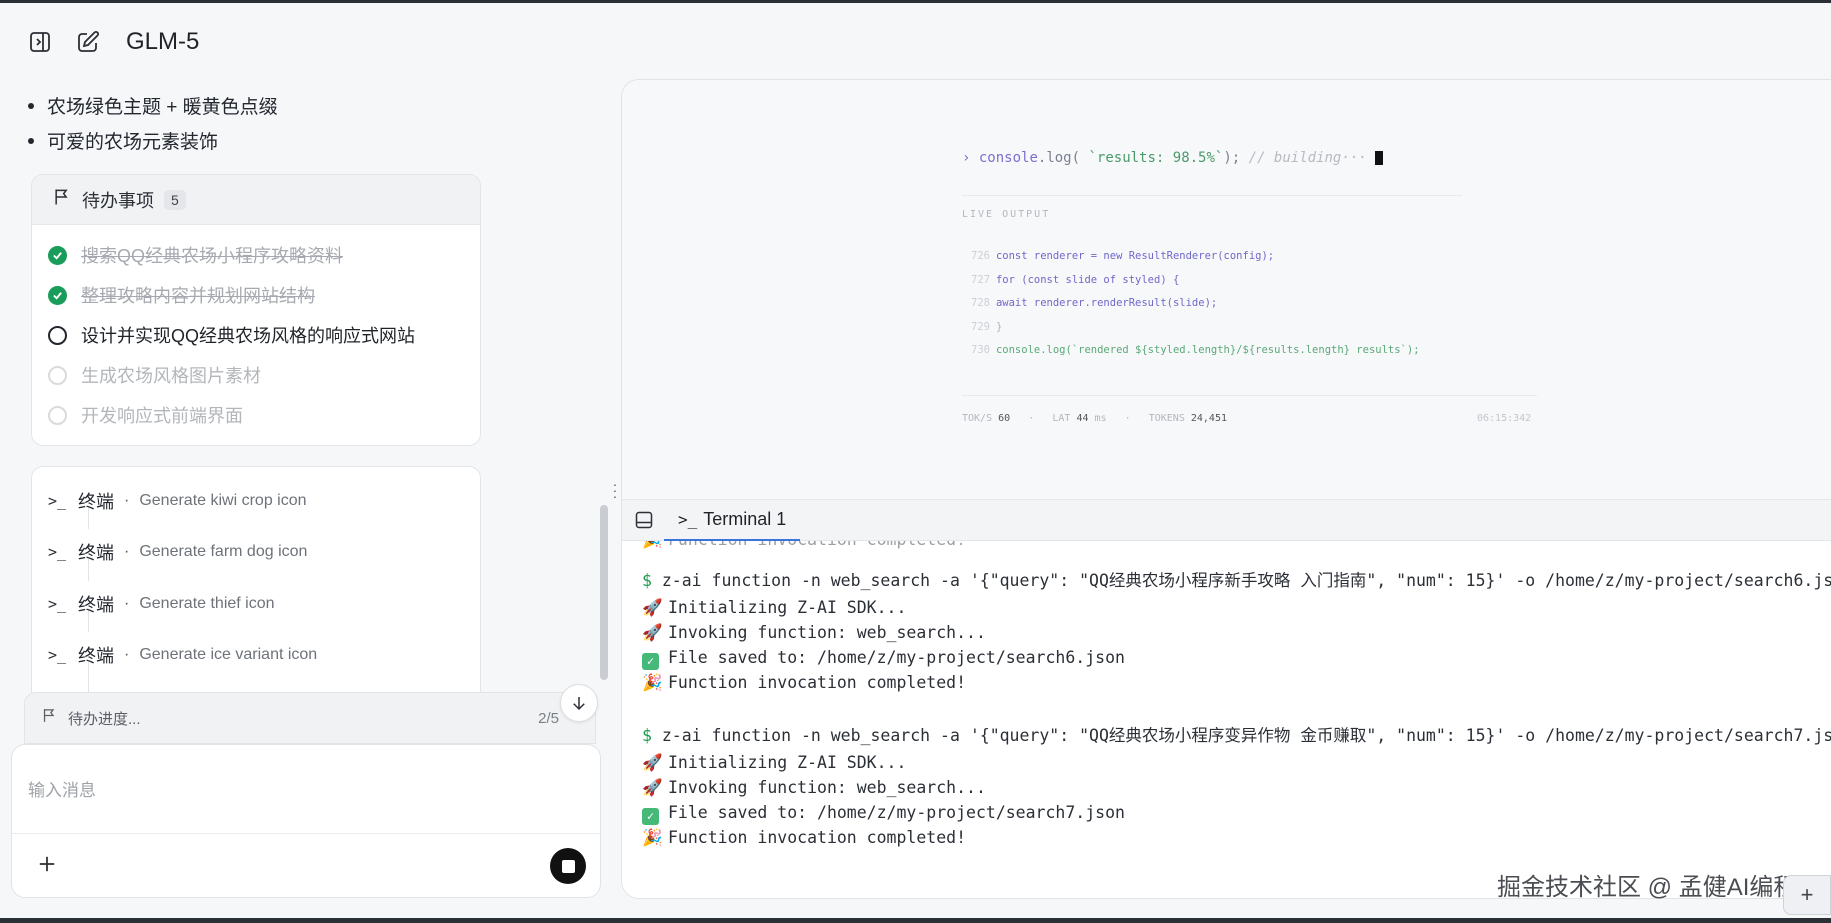  Describe the element at coordinates (182, 501) in the screenshot. I see `terminal-step: >_ 终端 · Generate kiwi crop icon` at that location.